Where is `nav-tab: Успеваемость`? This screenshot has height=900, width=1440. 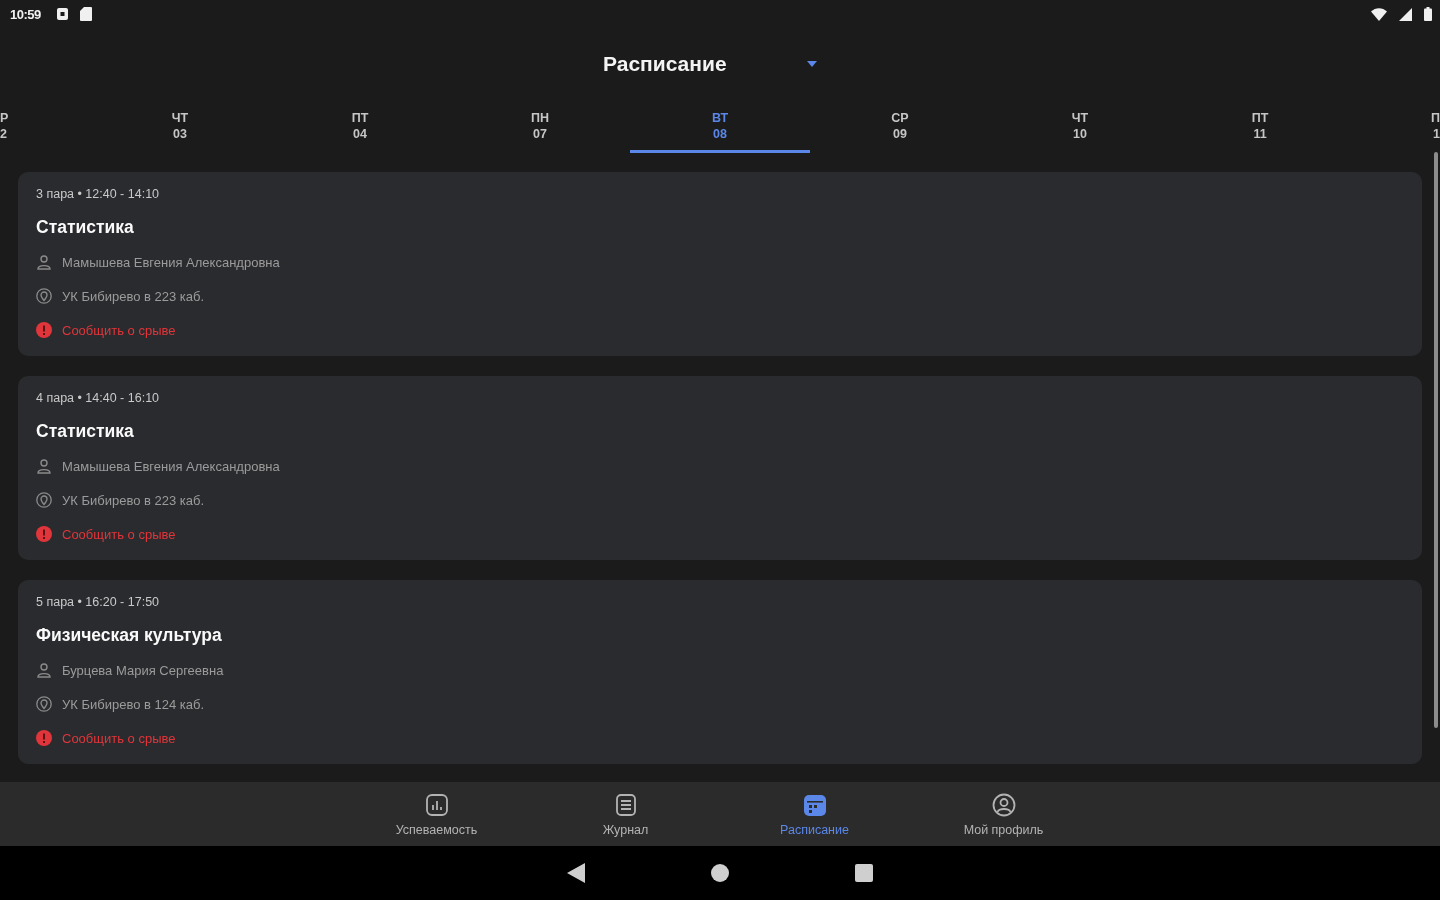 nav-tab: Успеваемость is located at coordinates (436, 814).